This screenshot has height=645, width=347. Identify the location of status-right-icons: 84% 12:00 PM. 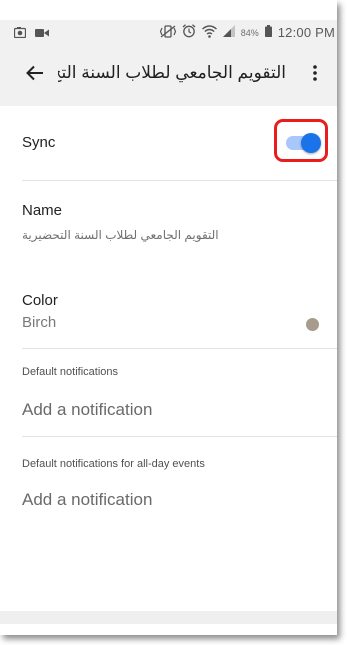
(247, 32).